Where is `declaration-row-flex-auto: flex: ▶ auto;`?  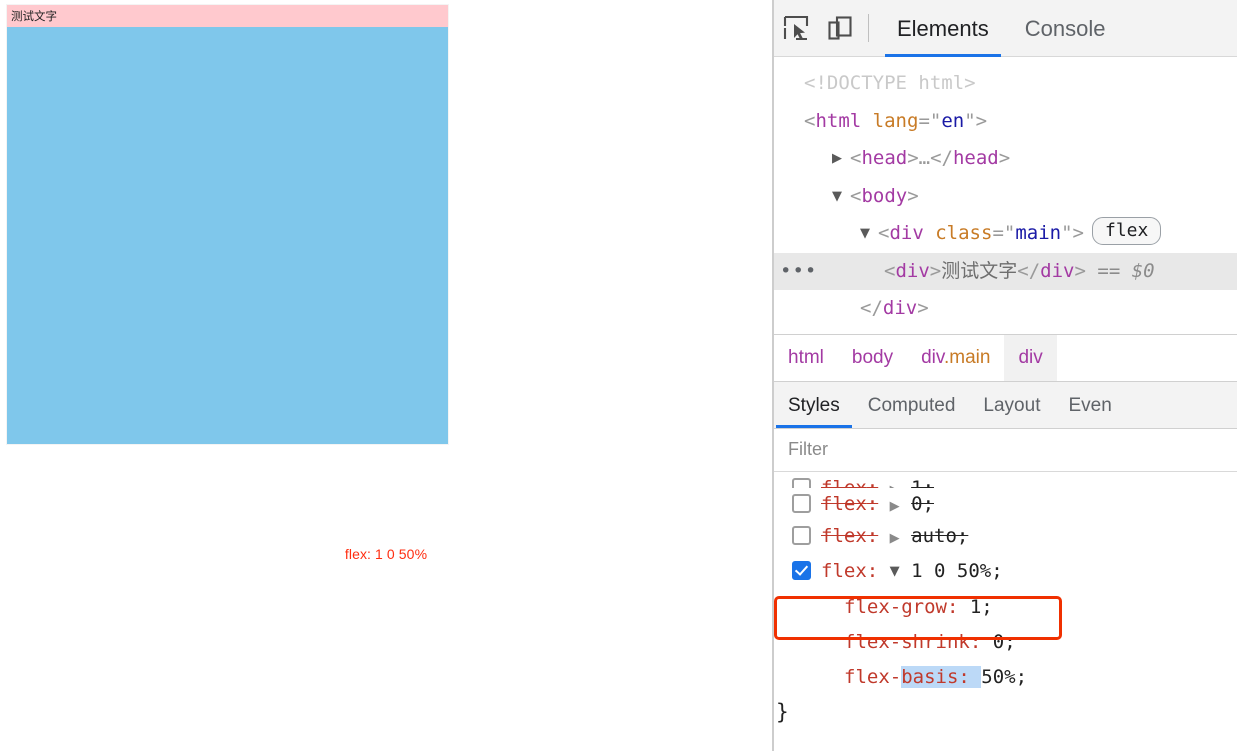 declaration-row-flex-auto: flex: ▶ auto; is located at coordinates (1005, 536).